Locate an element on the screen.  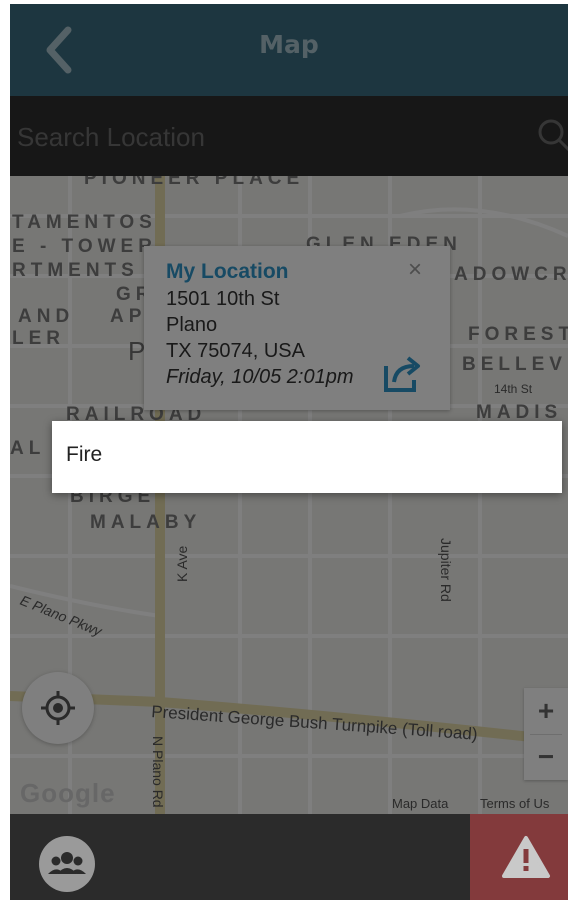
modal-overlay-bottom is located at coordinates (289, 857).